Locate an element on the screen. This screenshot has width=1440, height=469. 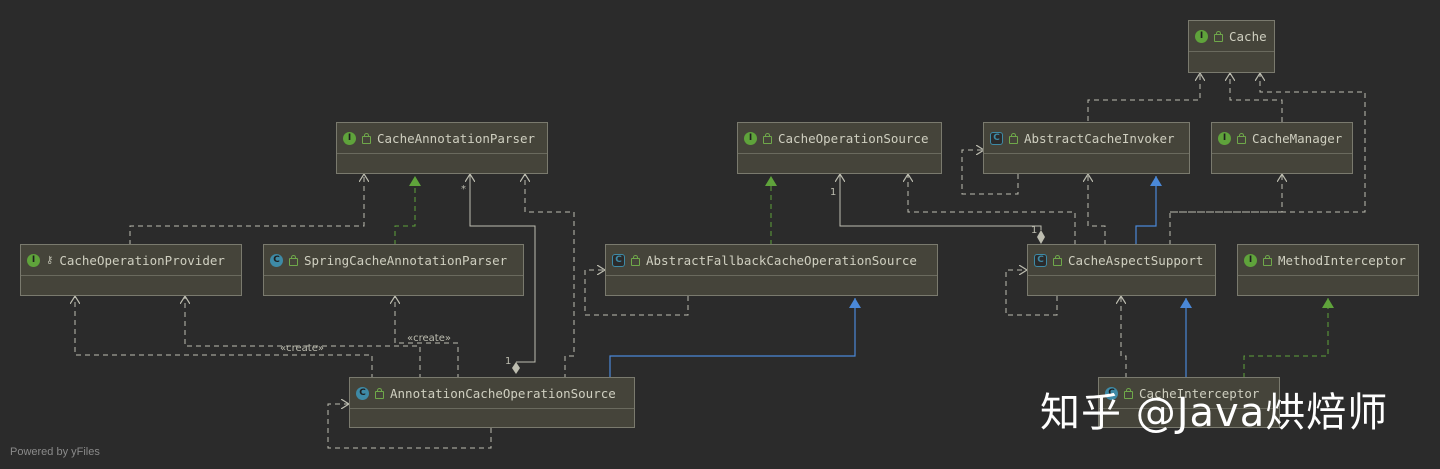
edge-manager-cache is located at coordinates (1256, 97).